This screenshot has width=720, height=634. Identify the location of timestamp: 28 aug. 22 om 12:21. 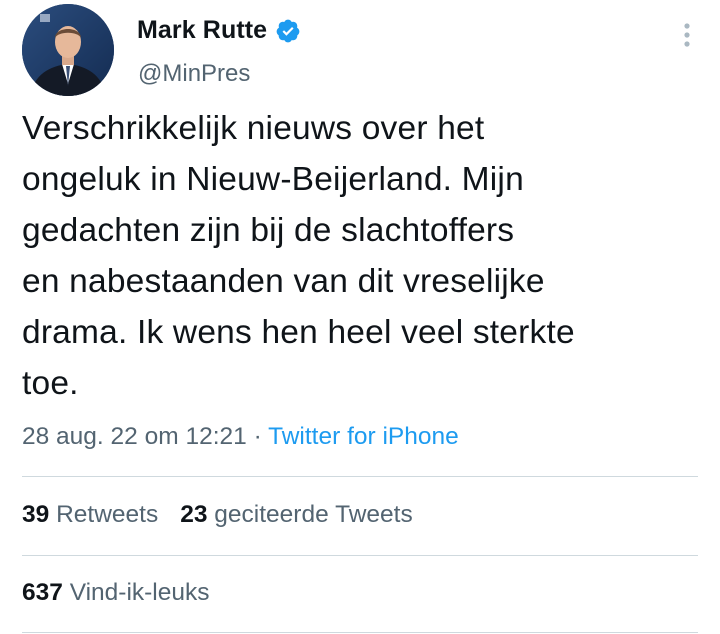
(134, 436).